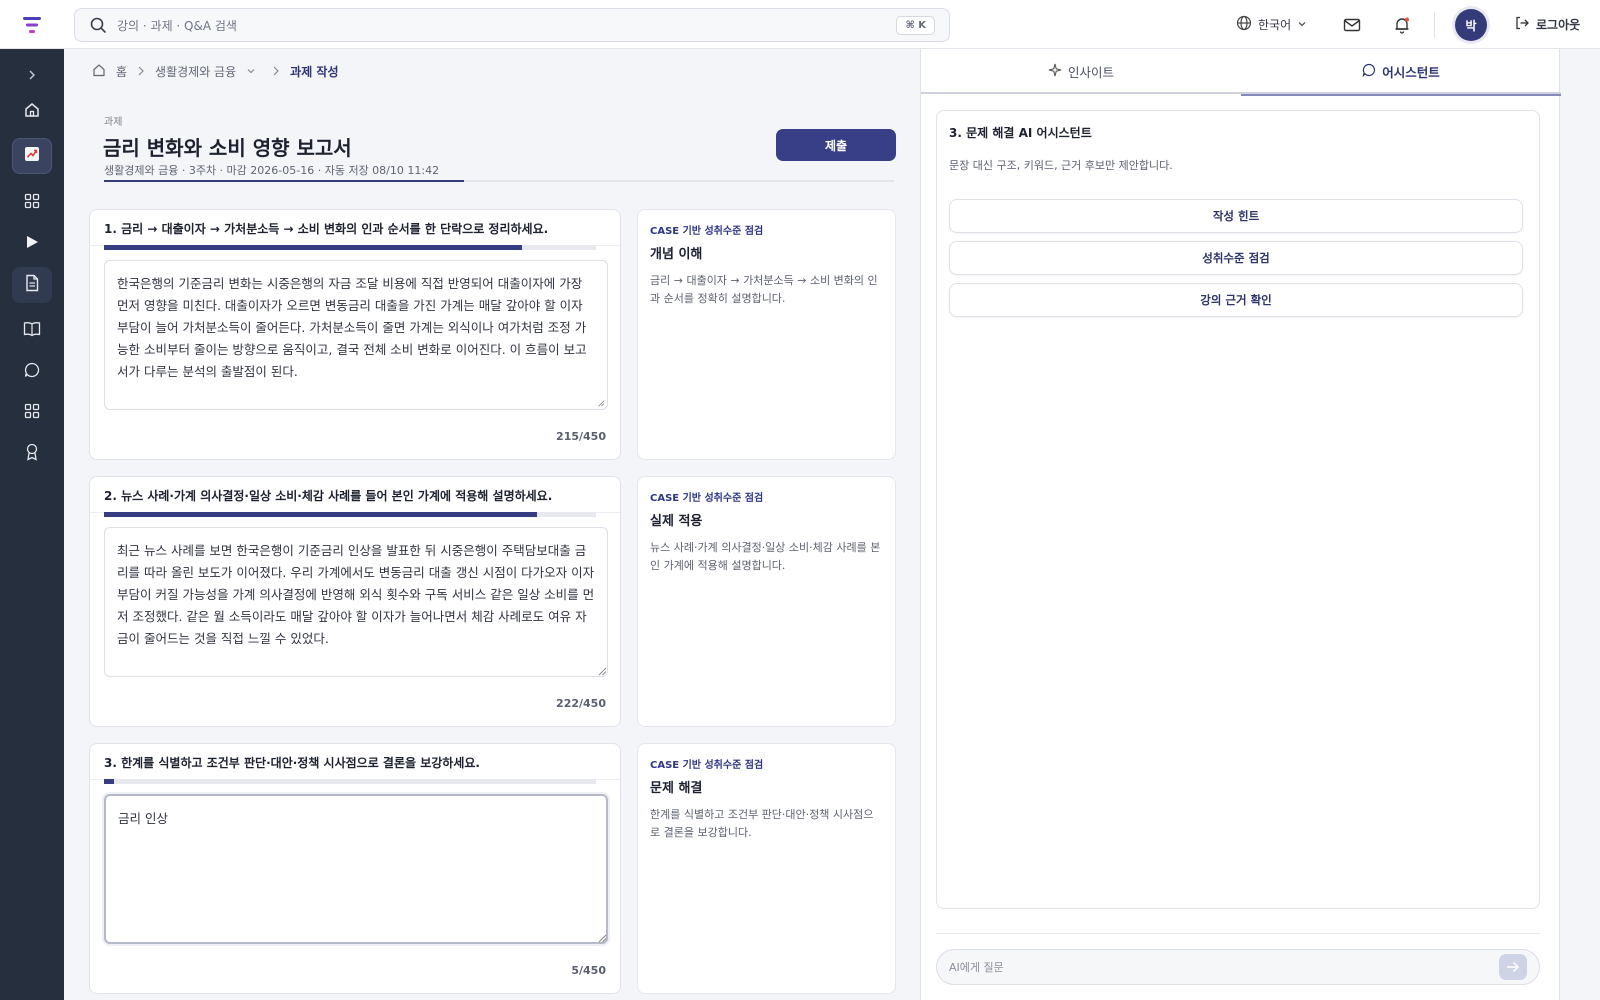 This screenshot has height=1000, width=1600. What do you see at coordinates (98, 25) in the screenshot?
I see `search-icon` at bounding box center [98, 25].